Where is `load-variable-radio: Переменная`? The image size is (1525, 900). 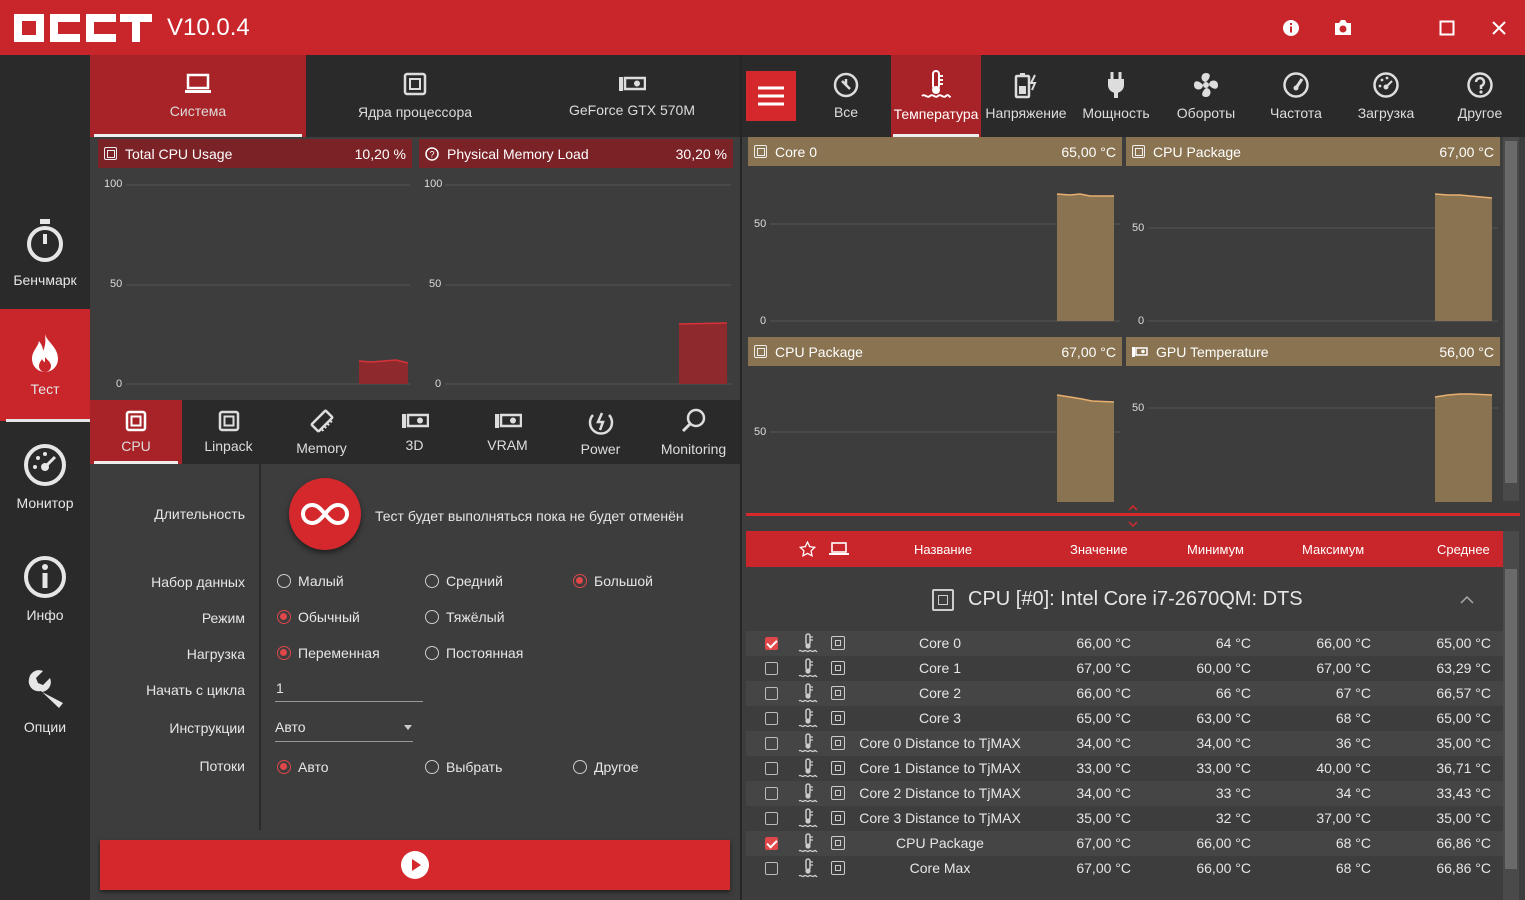
load-variable-radio: Переменная is located at coordinates (328, 653).